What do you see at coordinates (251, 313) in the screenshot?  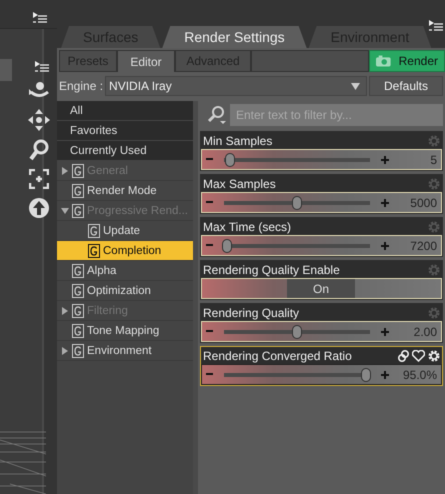 I see `property-name: Rendering Quality` at bounding box center [251, 313].